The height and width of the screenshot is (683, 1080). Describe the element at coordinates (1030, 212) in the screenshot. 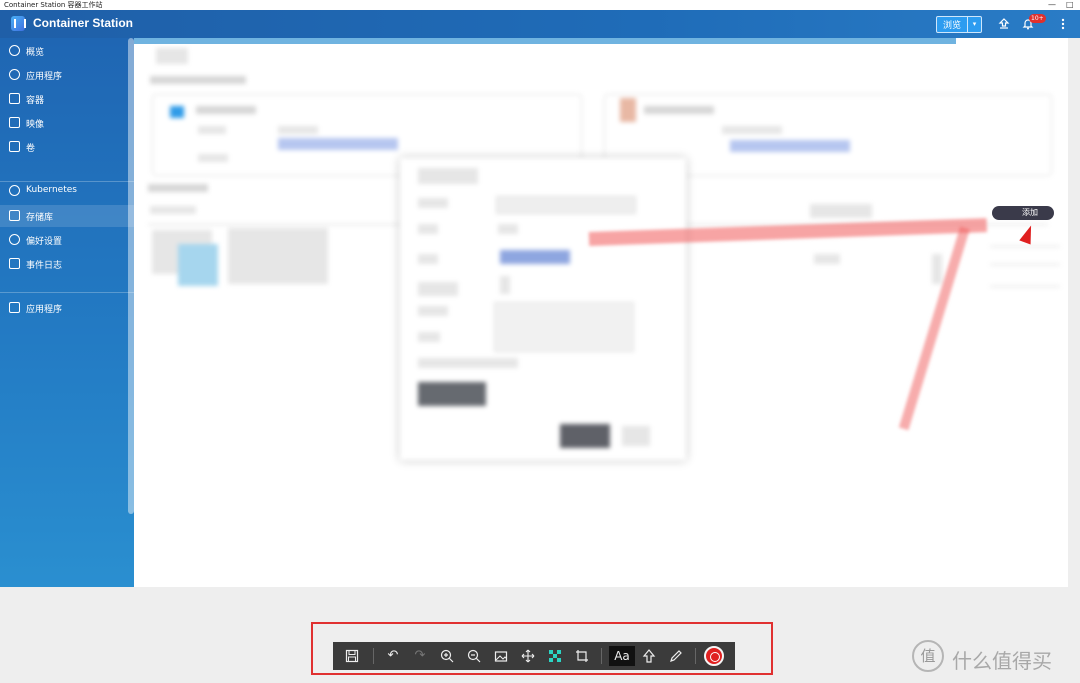

I see `add-button-label: 添加` at that location.